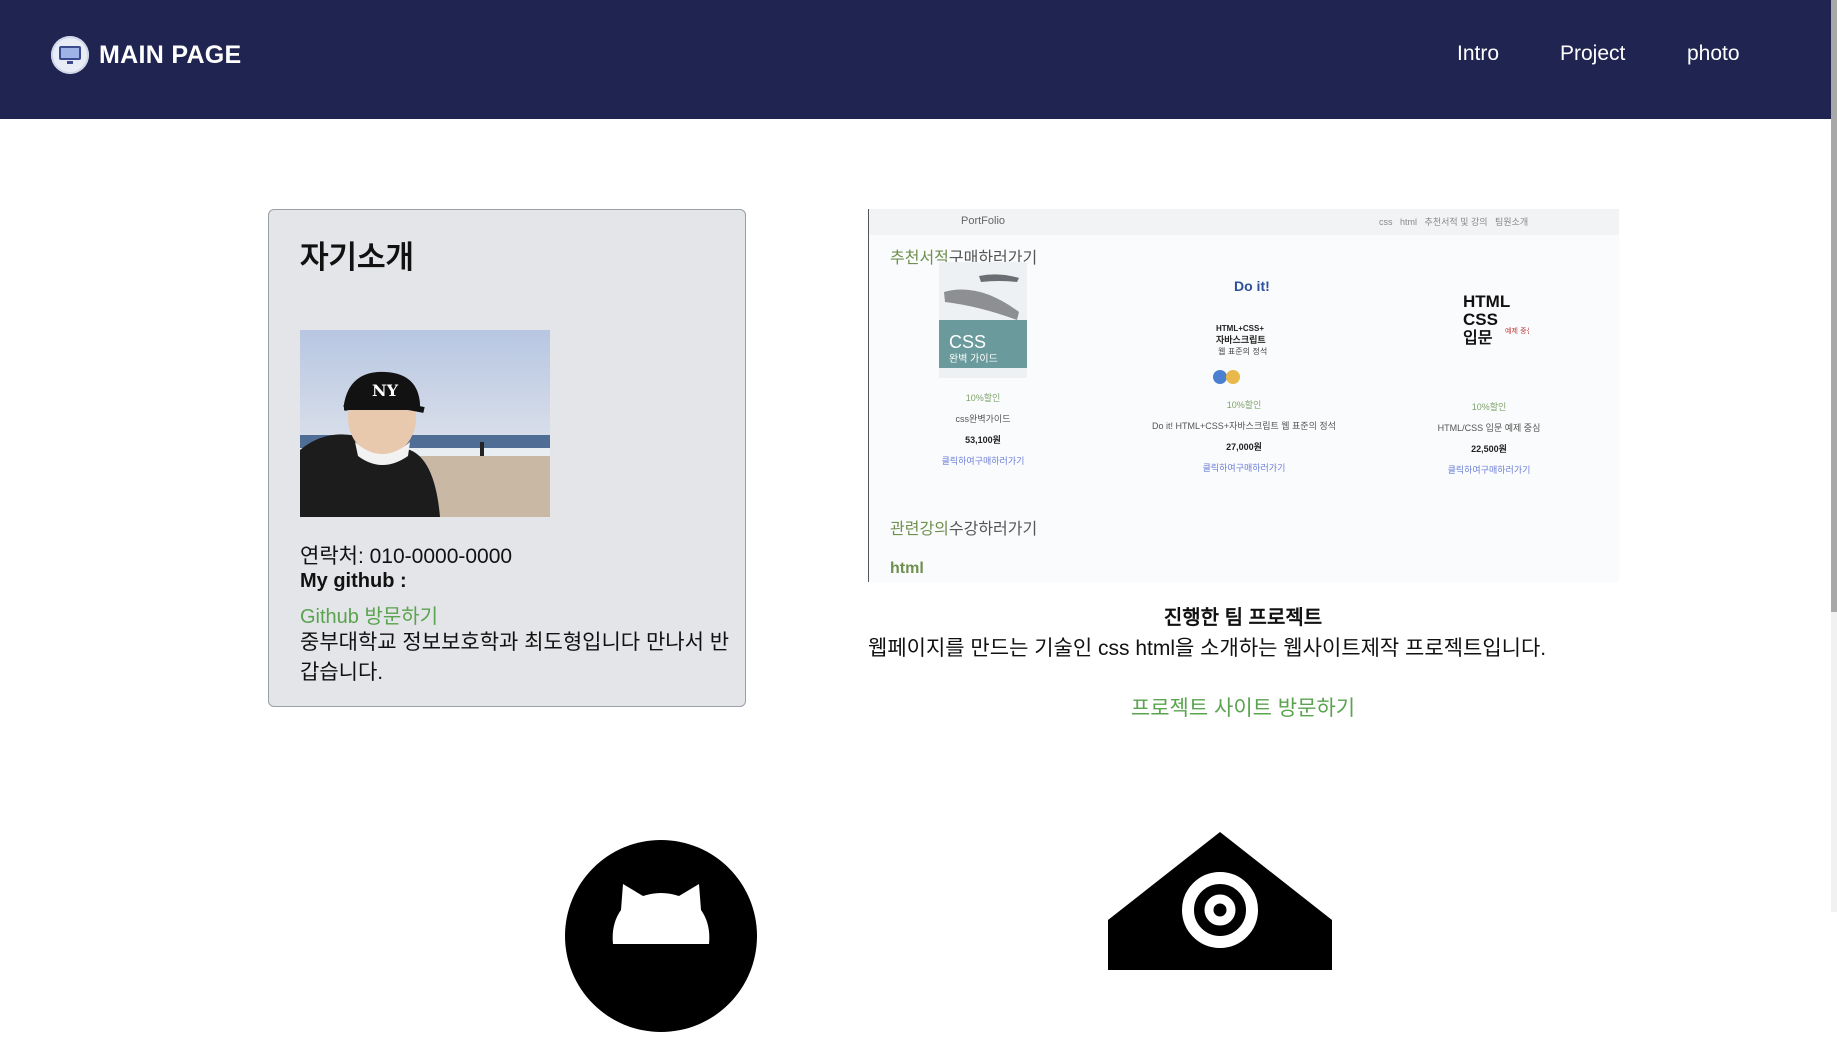 The image size is (1837, 1037). I want to click on preview-menu: css html 추천서적 및 강의 팀원소개, so click(1453, 221).